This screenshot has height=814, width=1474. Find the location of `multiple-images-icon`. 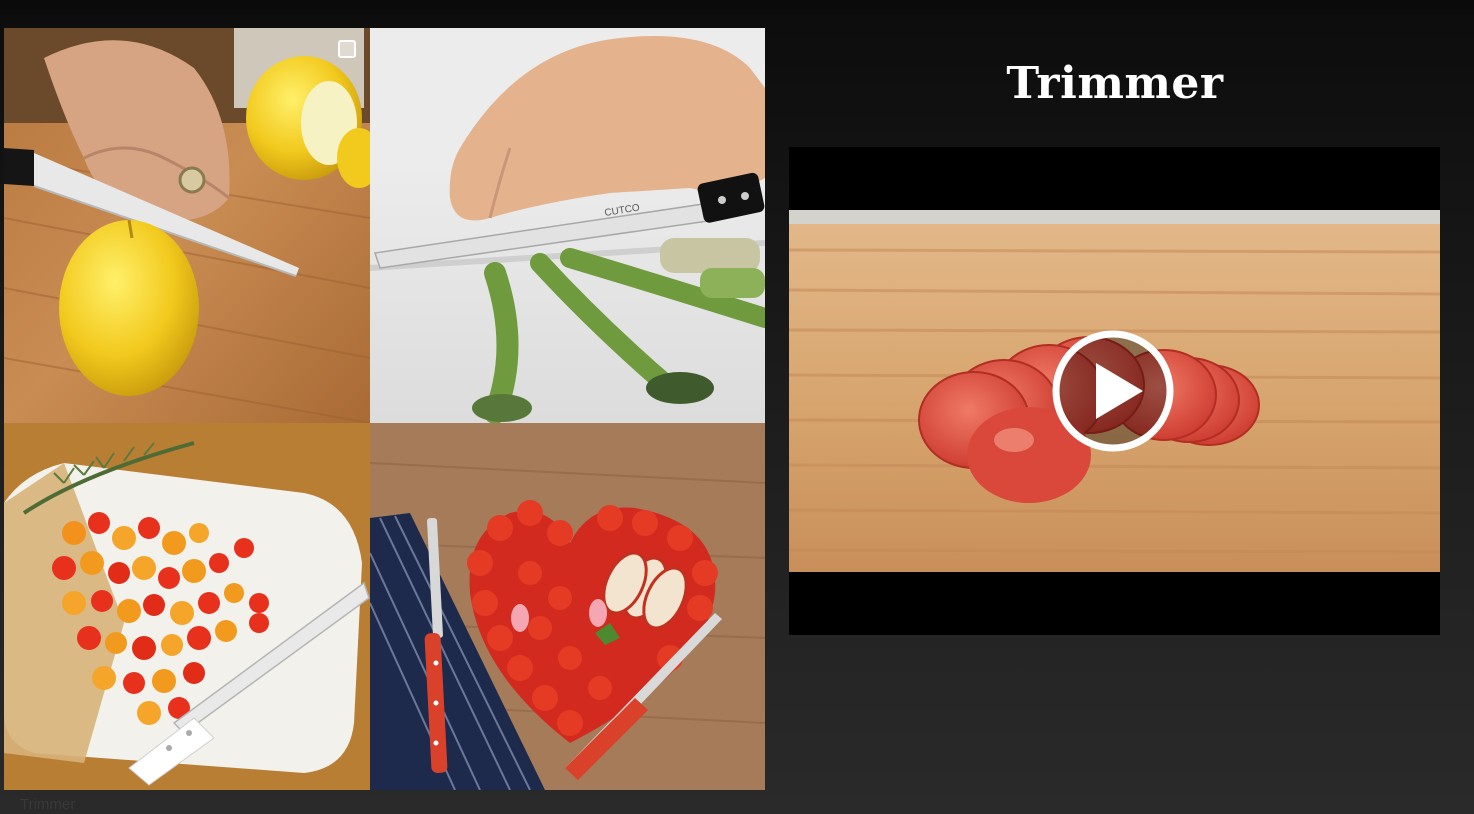

multiple-images-icon is located at coordinates (347, 49).